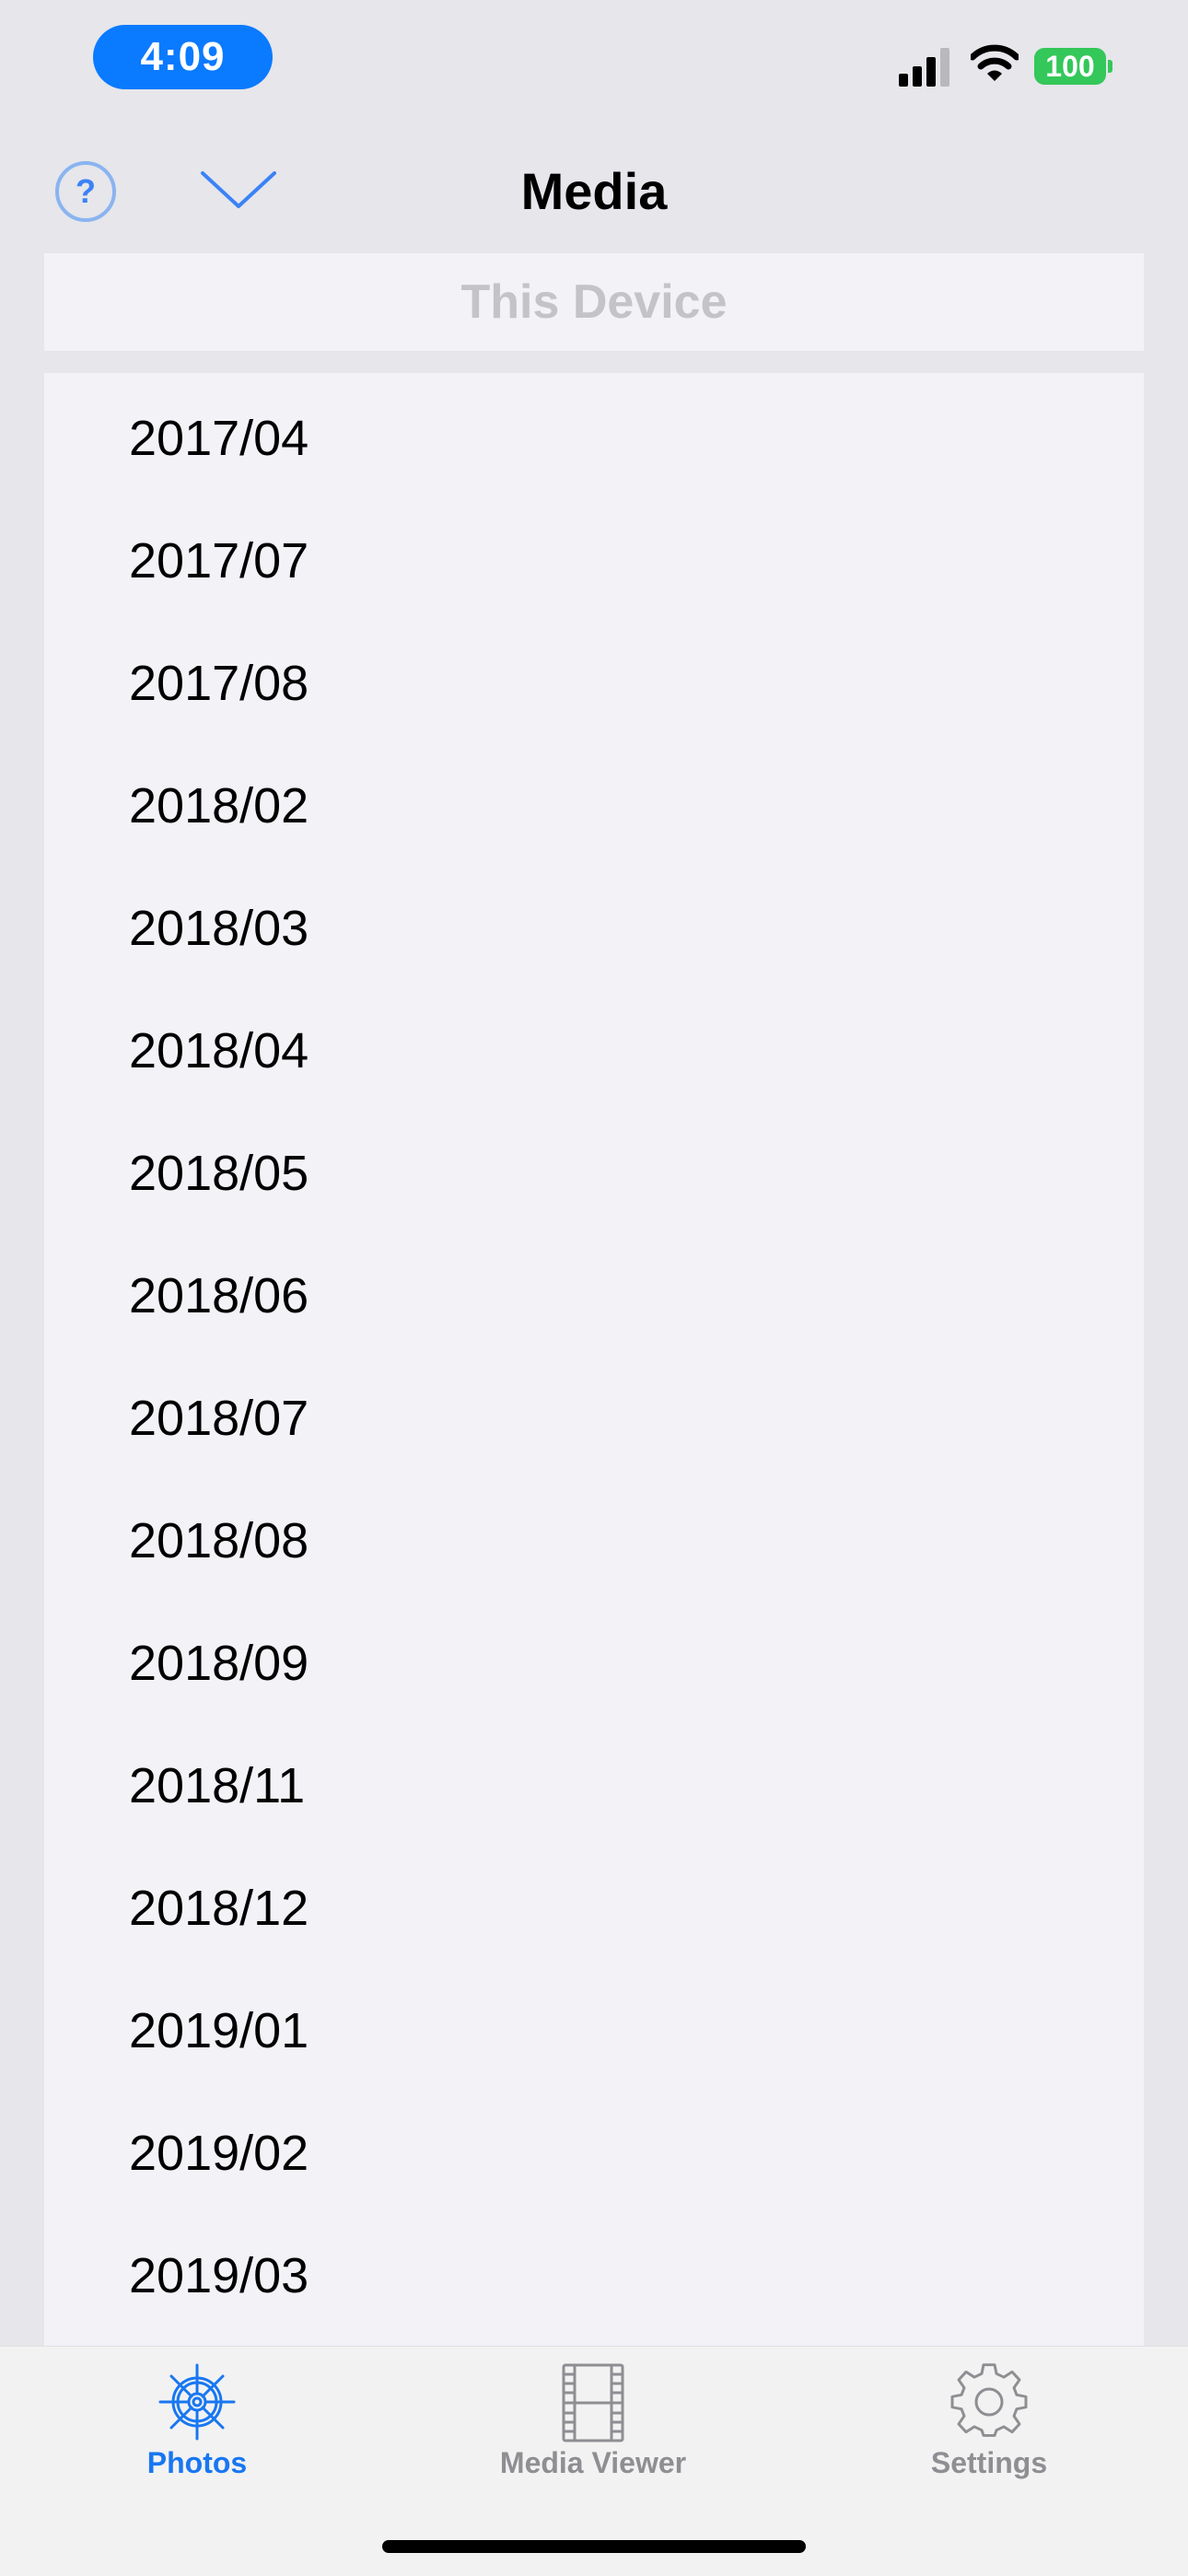 The width and height of the screenshot is (1188, 2576). I want to click on film-strip-icon, so click(593, 2402).